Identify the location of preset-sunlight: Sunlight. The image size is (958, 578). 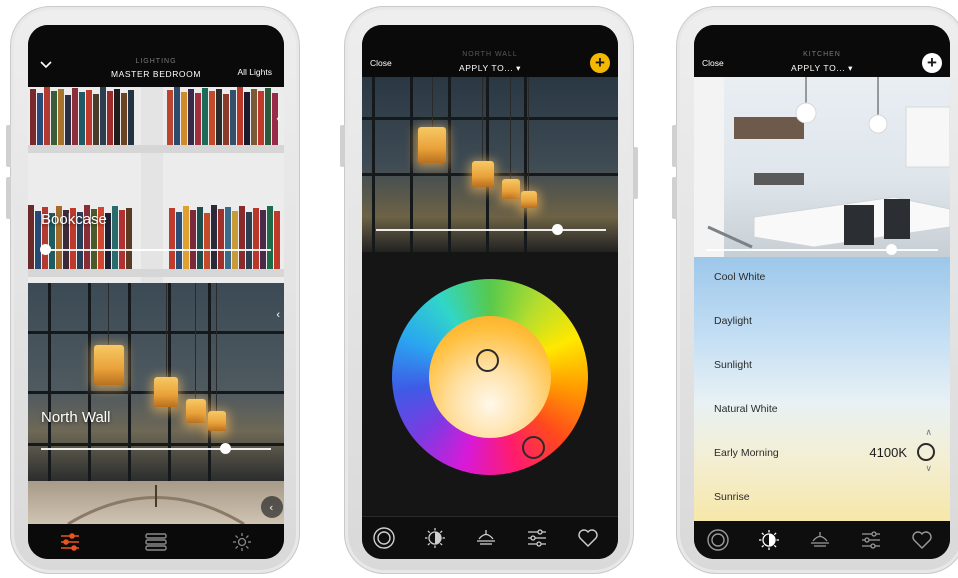
(733, 365).